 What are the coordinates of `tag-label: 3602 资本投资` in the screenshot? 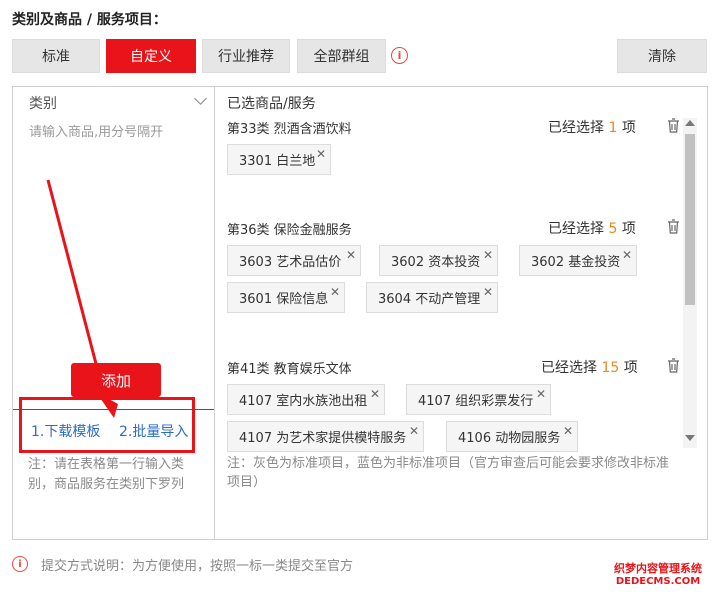 It's located at (436, 262).